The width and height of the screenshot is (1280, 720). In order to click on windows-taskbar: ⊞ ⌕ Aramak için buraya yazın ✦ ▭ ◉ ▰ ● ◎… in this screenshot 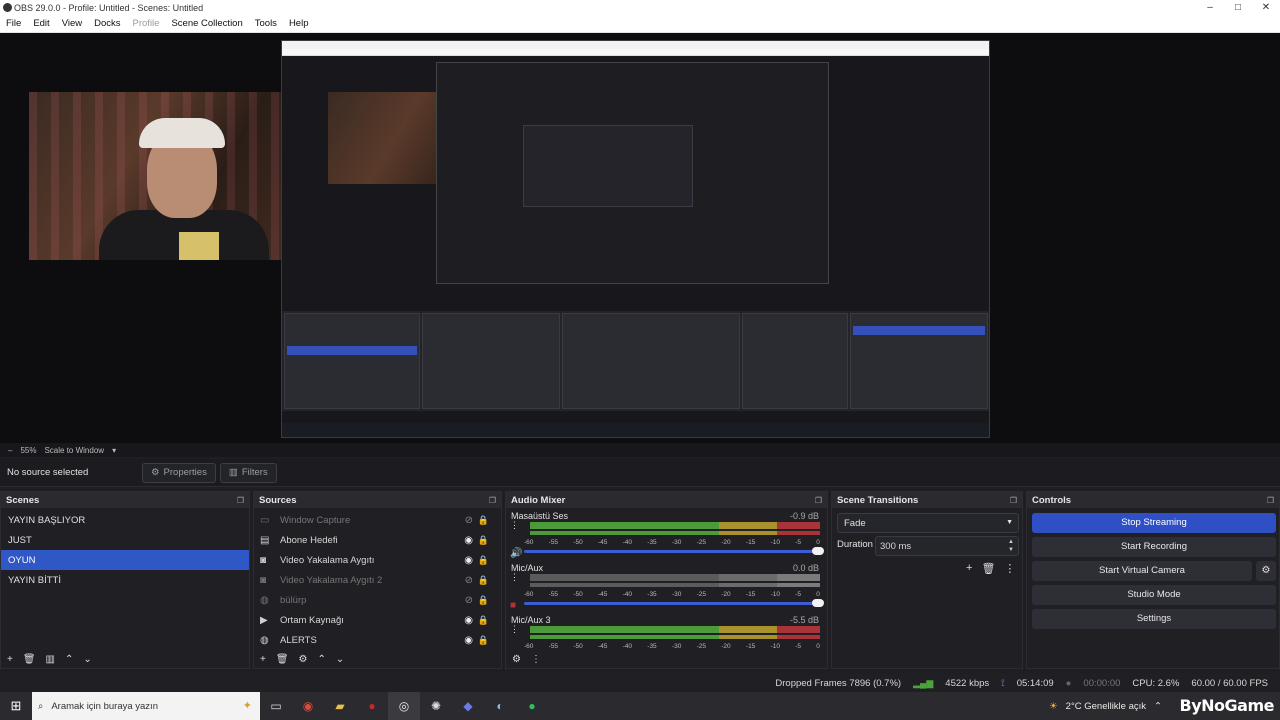, I will do `click(640, 706)`.